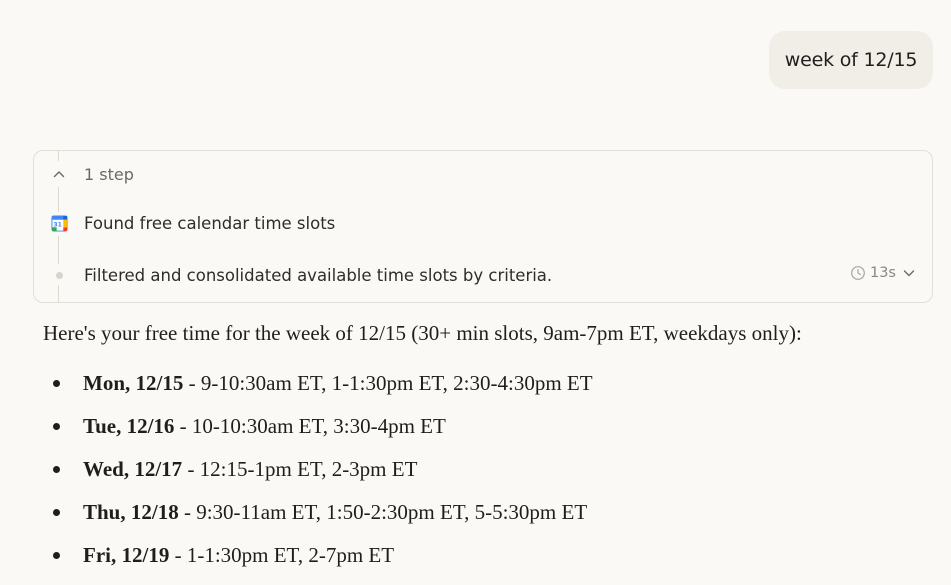 The height and width of the screenshot is (585, 951). I want to click on step-item-label: Found free calendar time slots, so click(210, 223).